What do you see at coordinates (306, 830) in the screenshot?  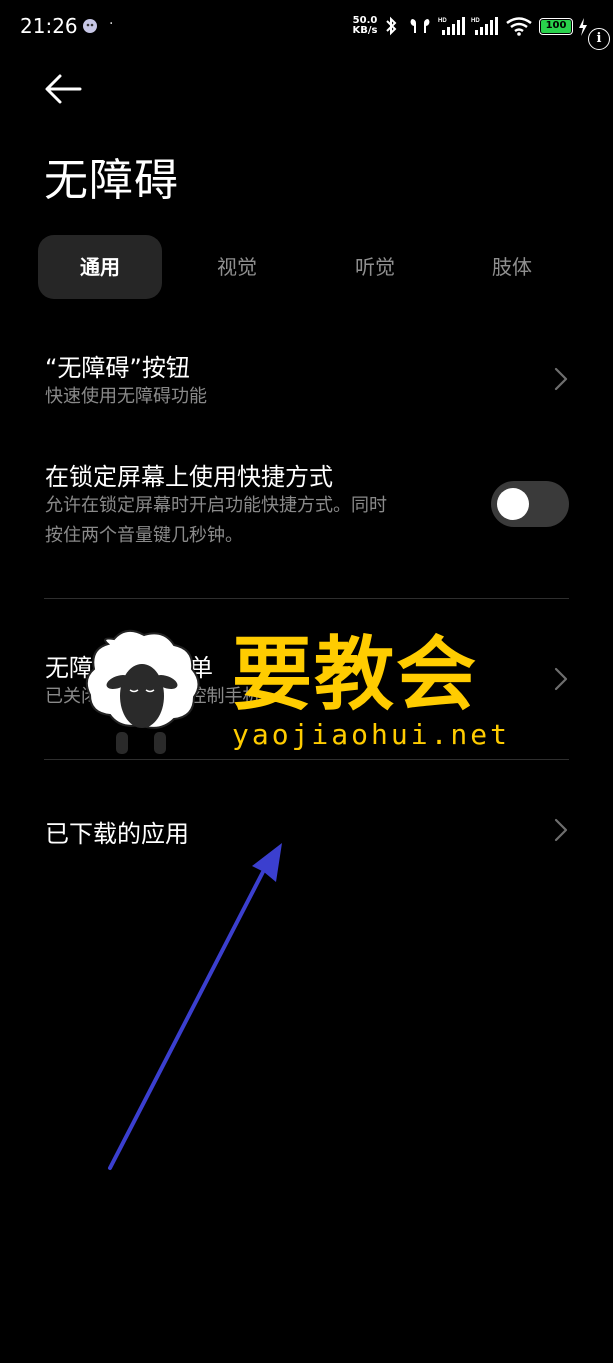 I see `downloaded-apps-row: 已下载的应用` at bounding box center [306, 830].